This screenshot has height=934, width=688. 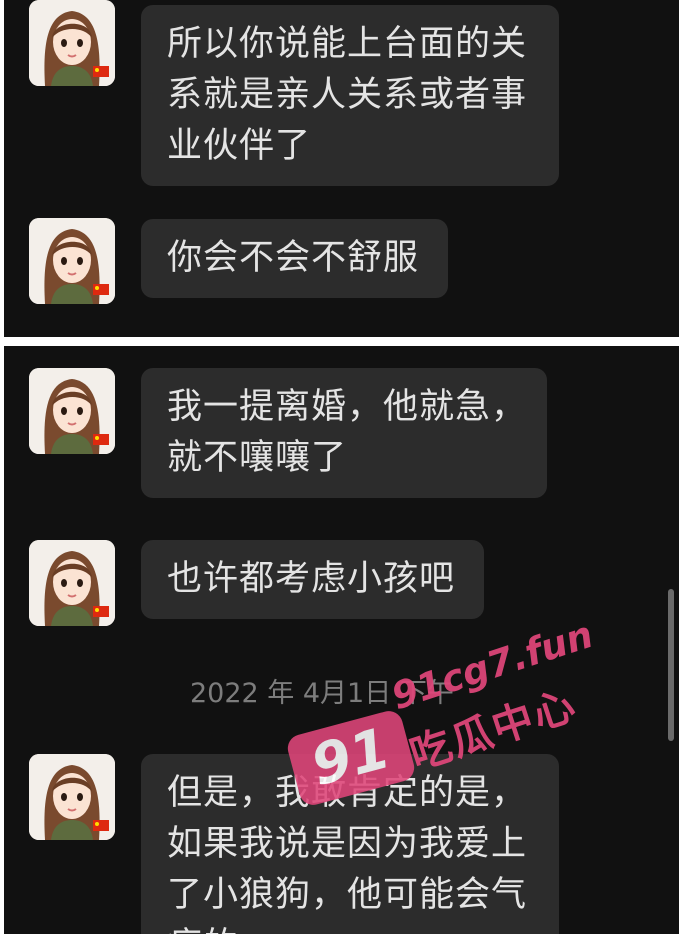 I want to click on message-bubble: 也许都考虑小孩吧, so click(x=312, y=579).